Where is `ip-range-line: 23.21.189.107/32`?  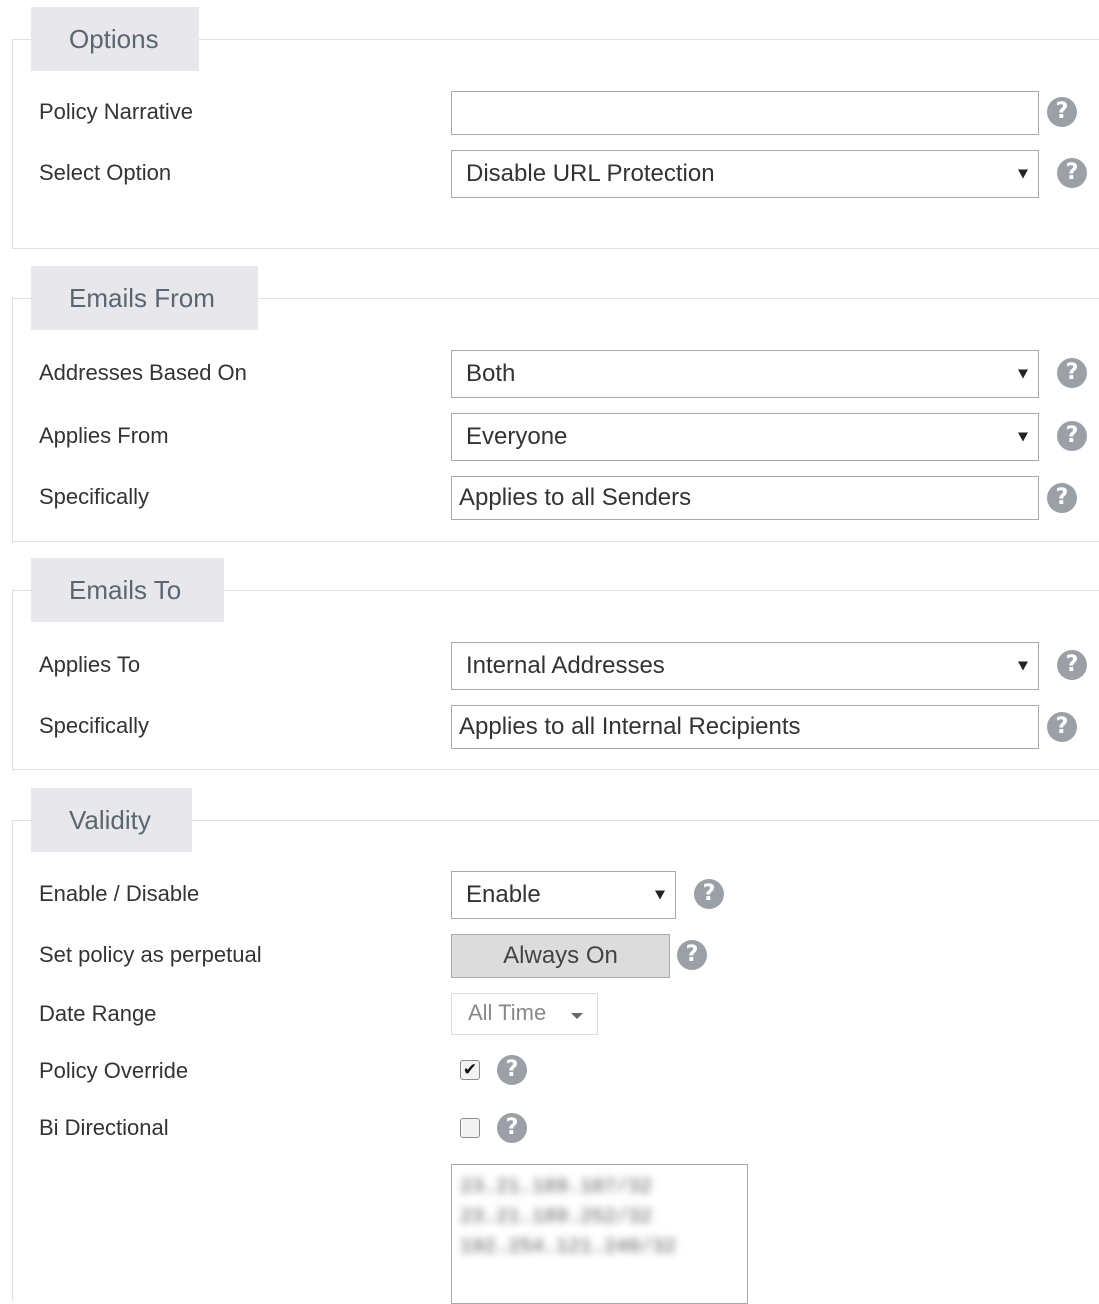
ip-range-line: 23.21.189.107/32 is located at coordinates (556, 1187).